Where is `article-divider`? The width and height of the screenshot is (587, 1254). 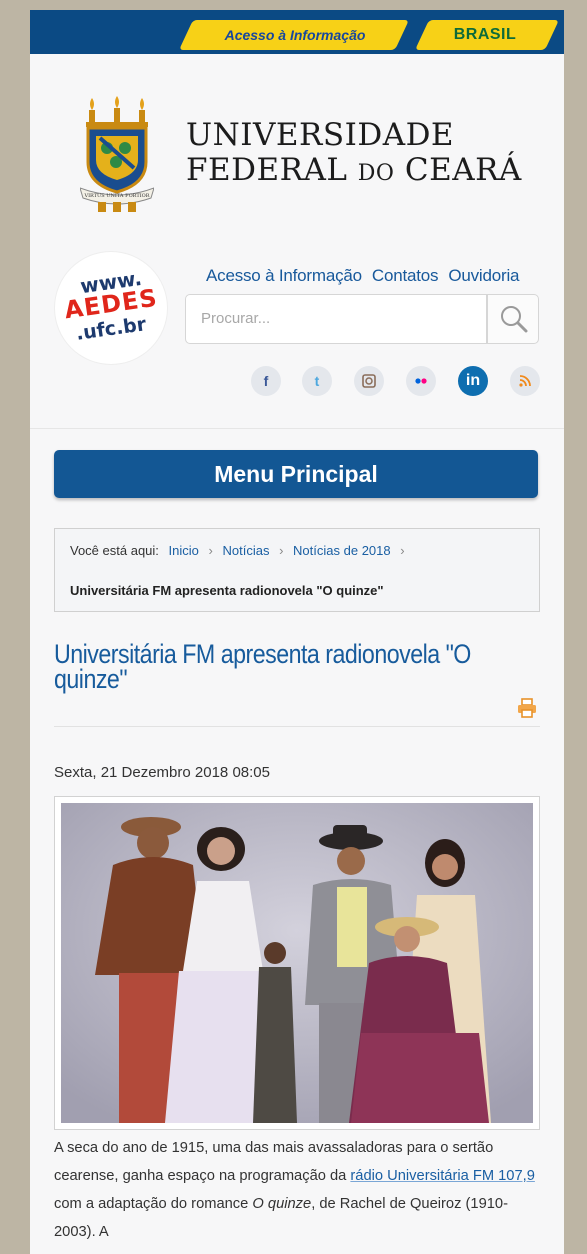 article-divider is located at coordinates (297, 726).